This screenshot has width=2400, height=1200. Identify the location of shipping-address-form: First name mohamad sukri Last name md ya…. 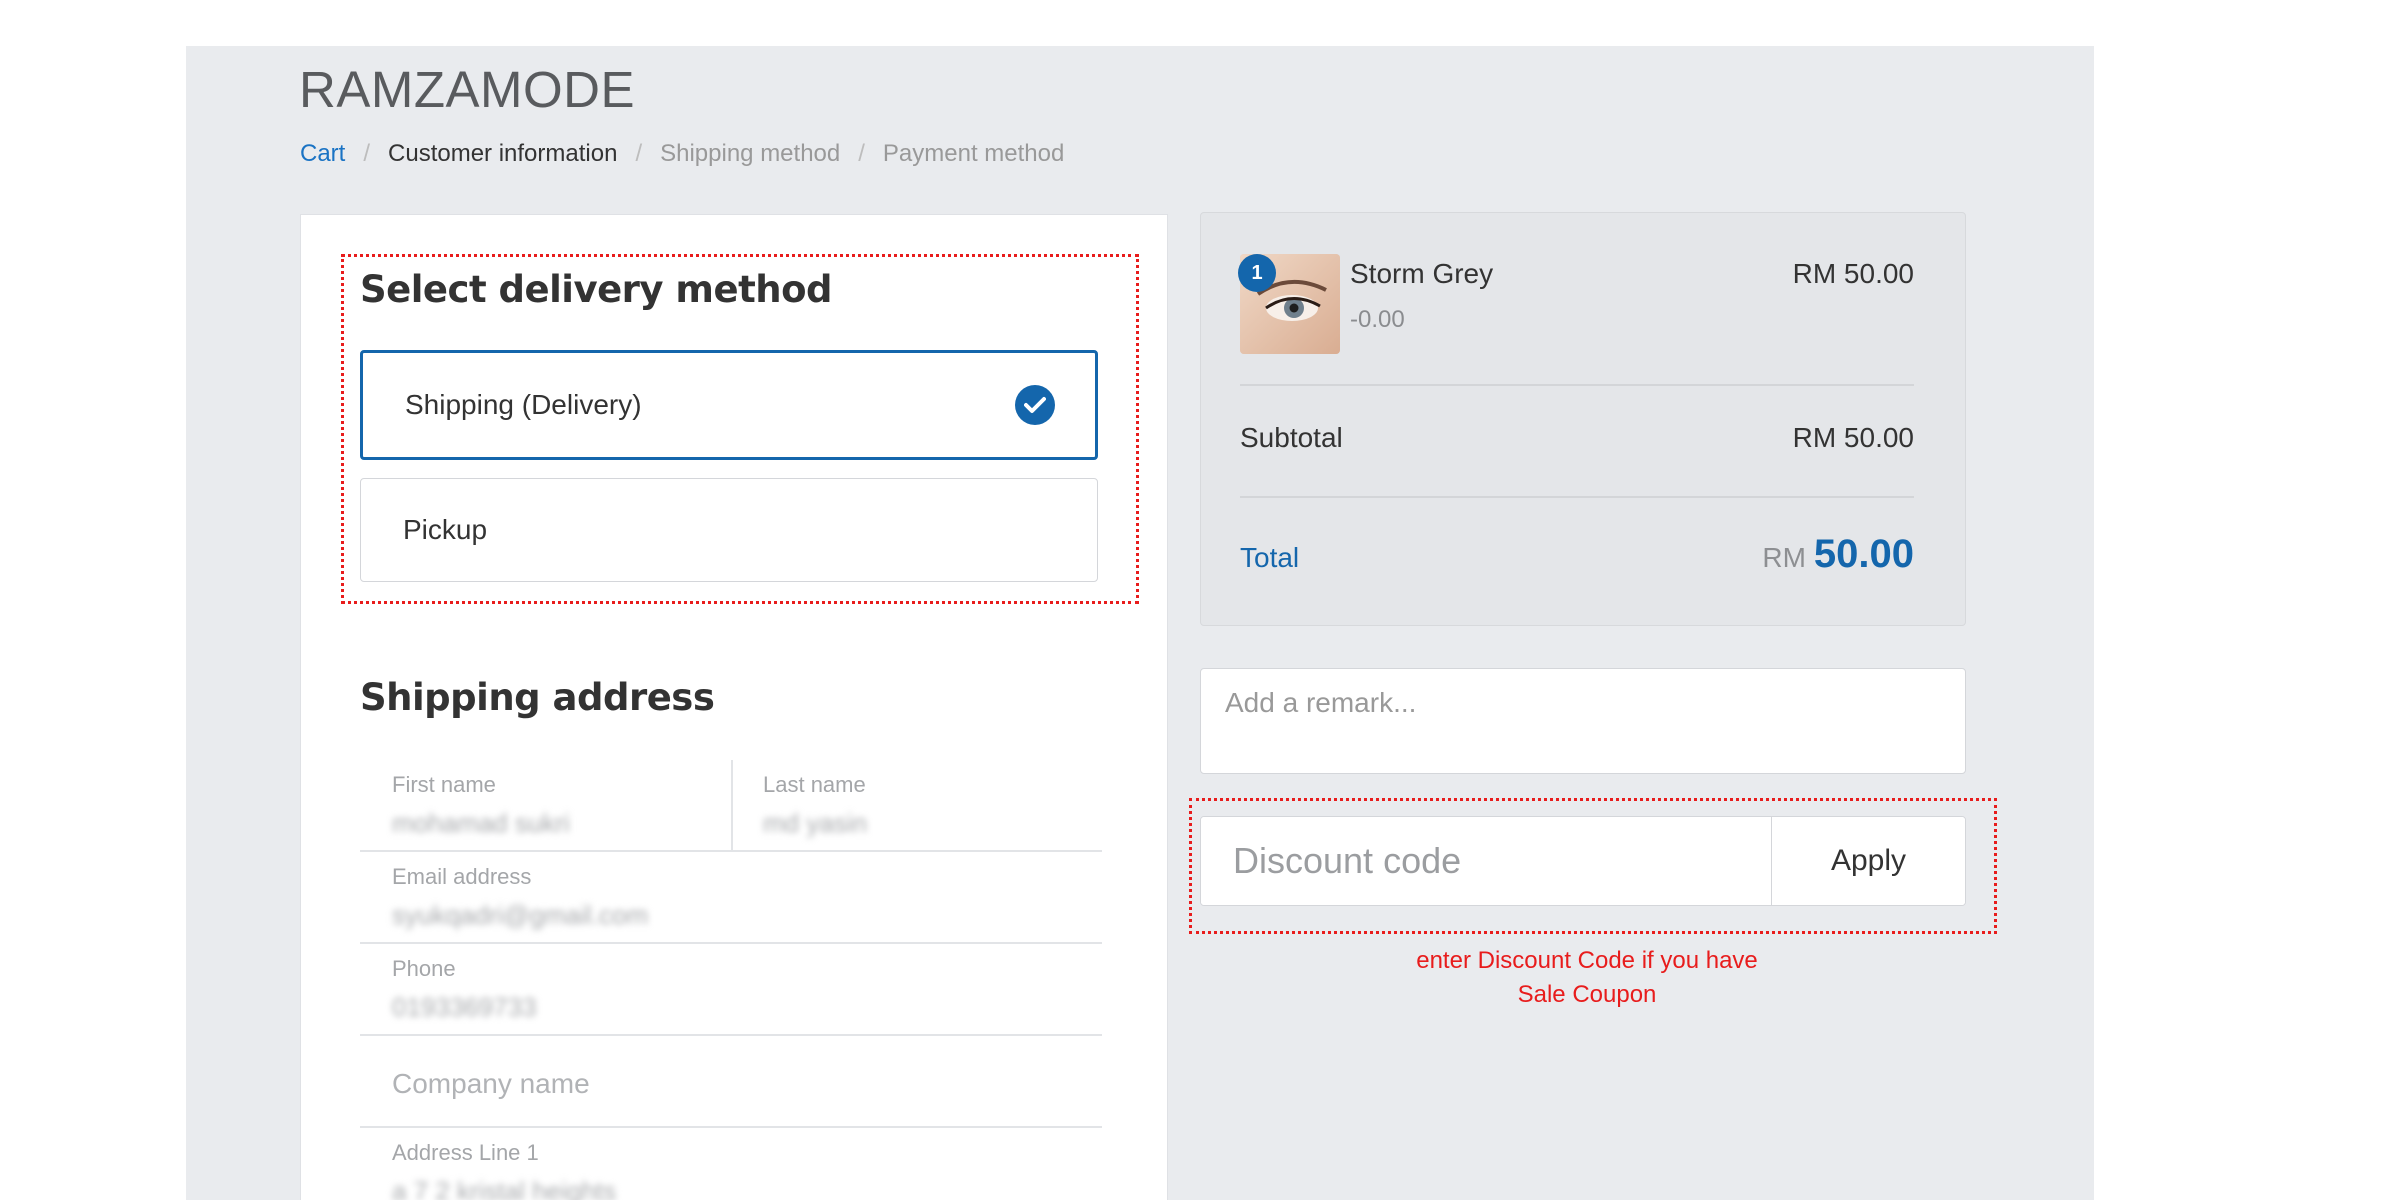
(731, 980).